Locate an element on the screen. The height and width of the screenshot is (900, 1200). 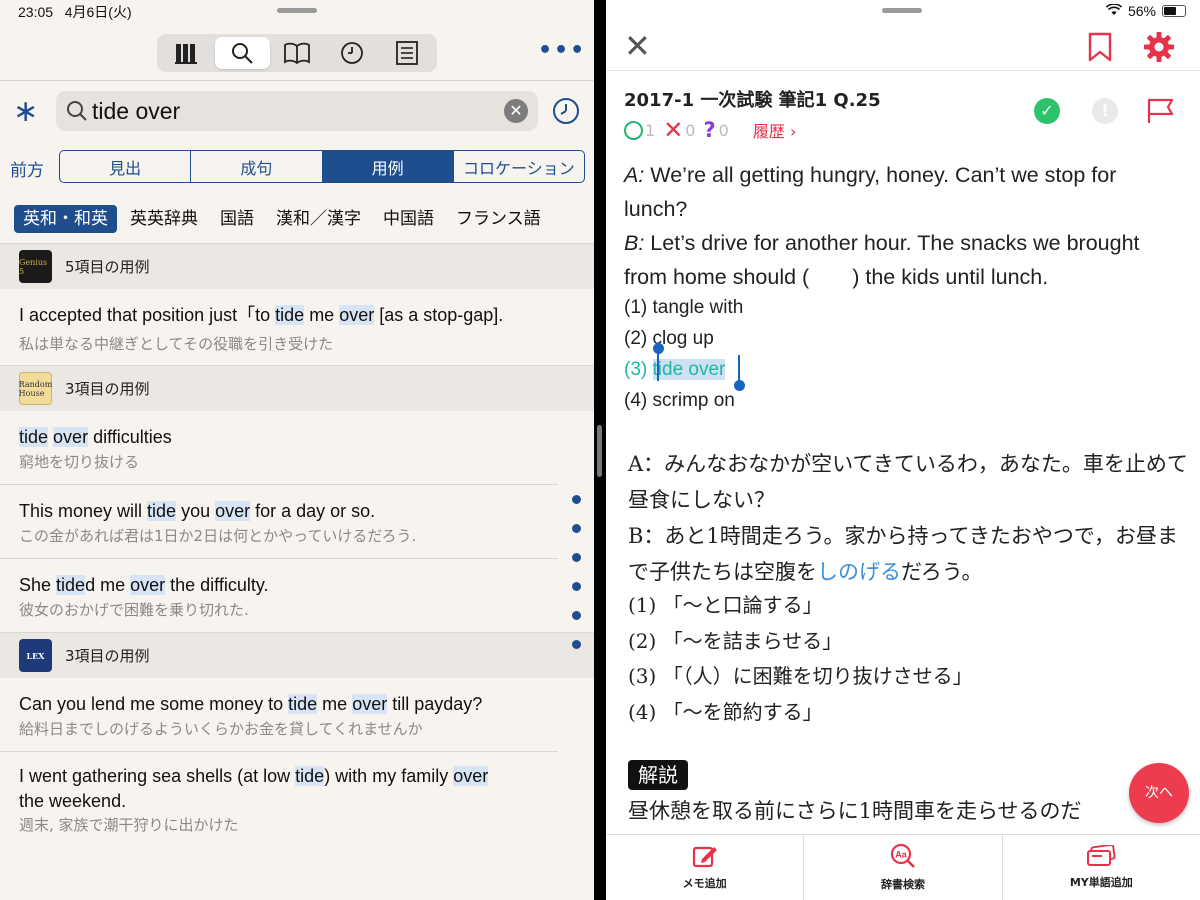
bottom-toolbar: メモ追加 Aa 辞書検索 MY単語追加 is located at coordinates (903, 867).